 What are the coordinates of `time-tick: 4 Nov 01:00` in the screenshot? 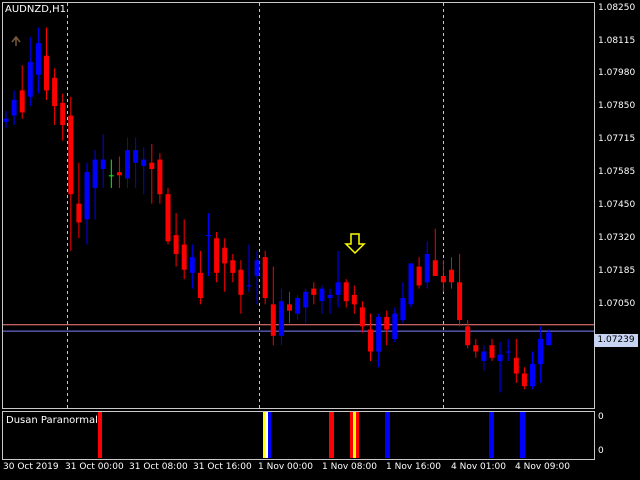 It's located at (478, 467).